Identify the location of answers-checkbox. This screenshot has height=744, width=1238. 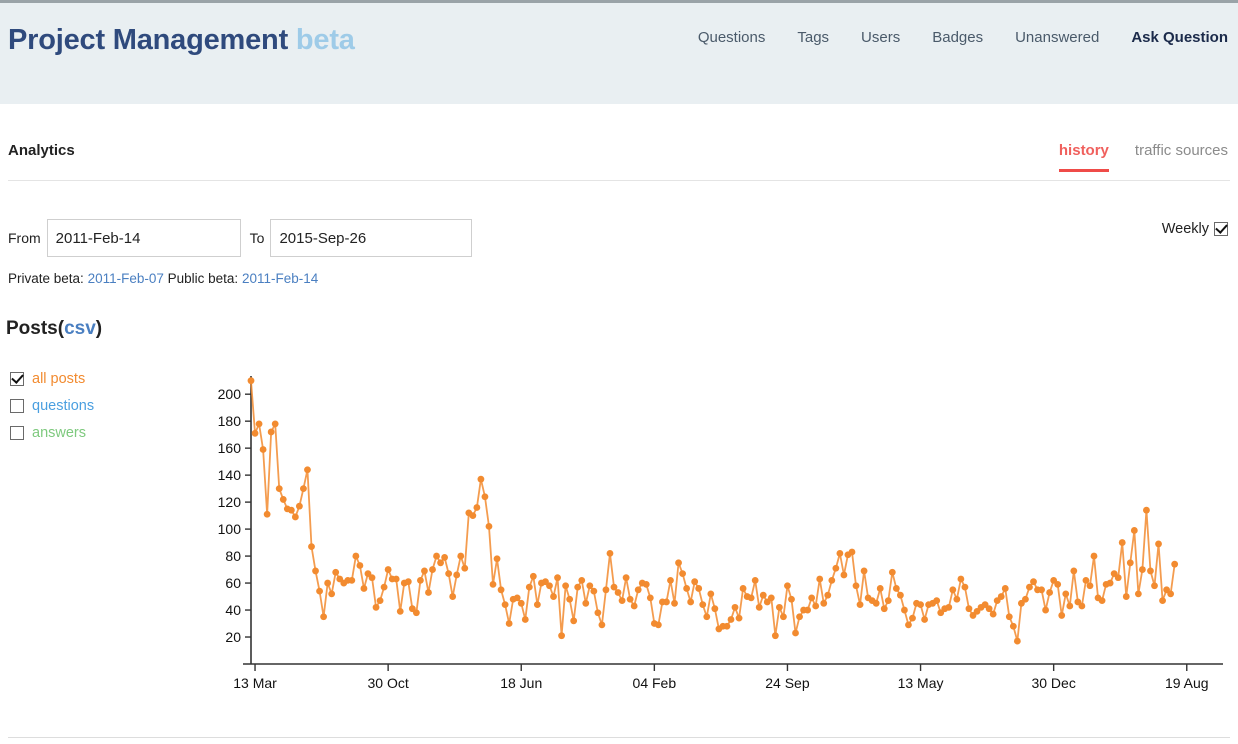
(17, 433).